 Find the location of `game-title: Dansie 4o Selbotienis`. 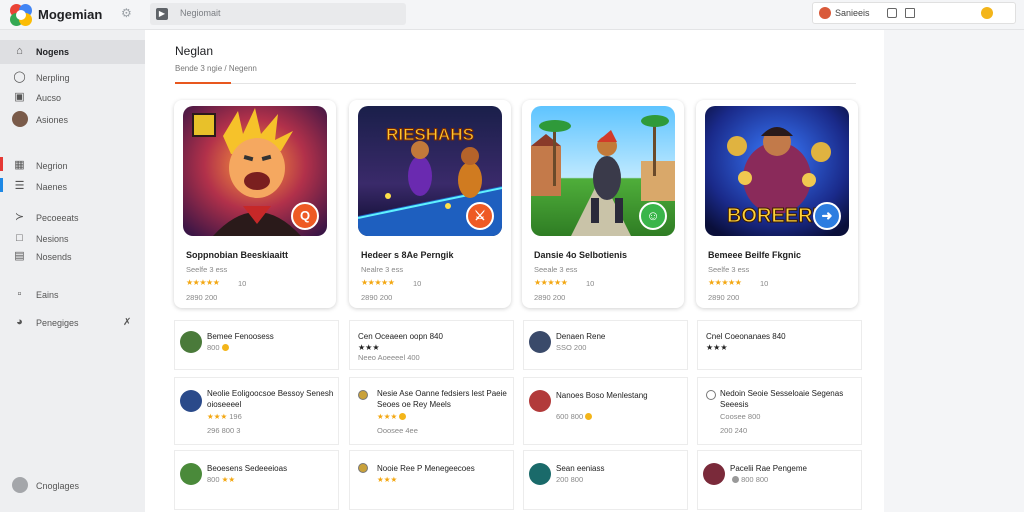

game-title: Dansie 4o Selbotienis is located at coordinates (581, 255).